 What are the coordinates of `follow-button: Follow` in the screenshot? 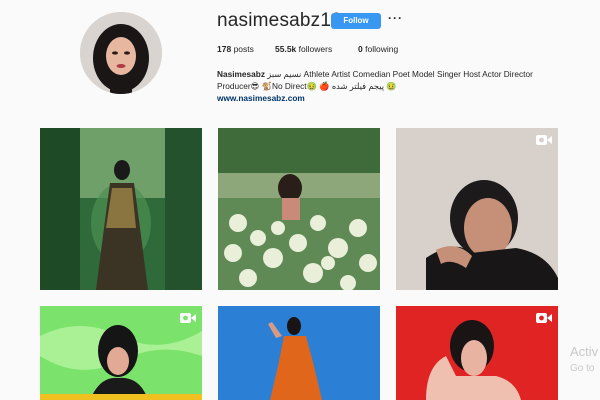 It's located at (356, 21).